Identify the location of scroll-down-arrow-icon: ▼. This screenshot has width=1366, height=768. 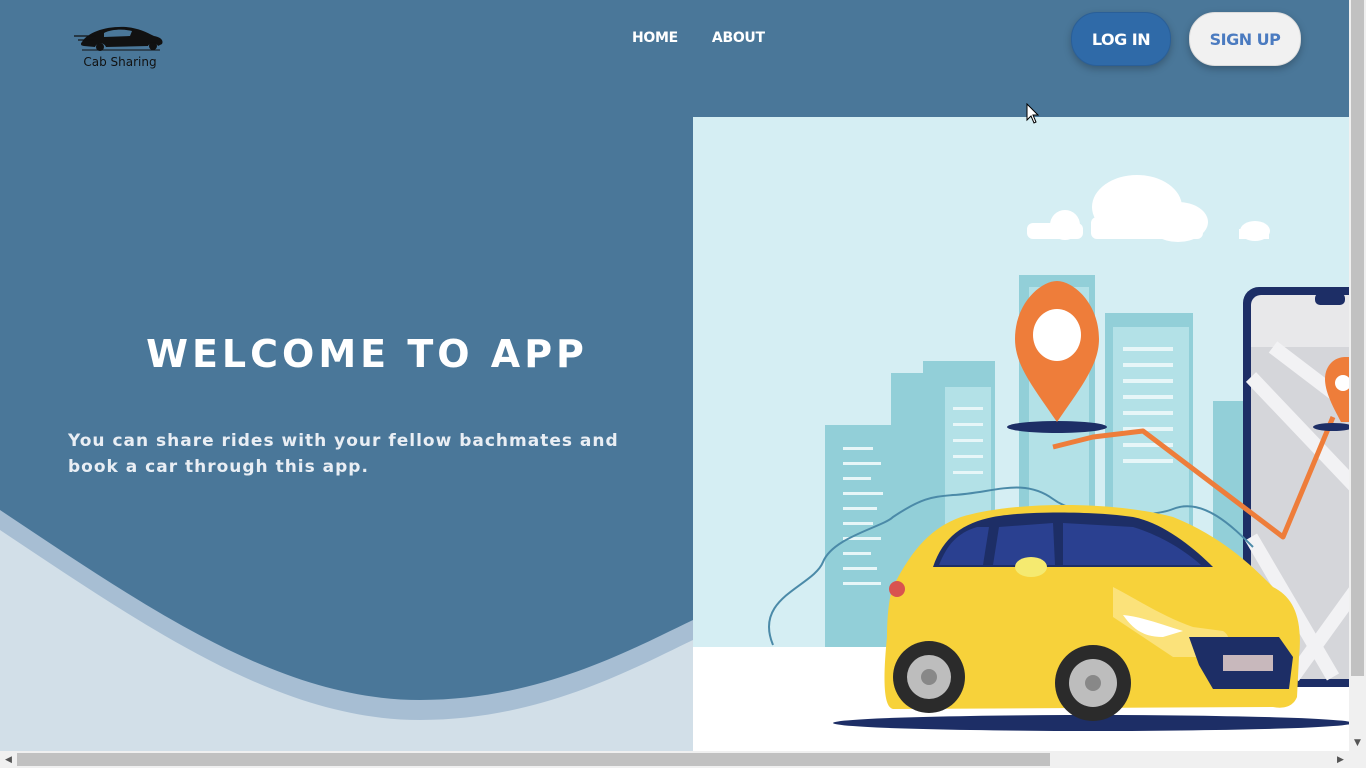
(1357, 742).